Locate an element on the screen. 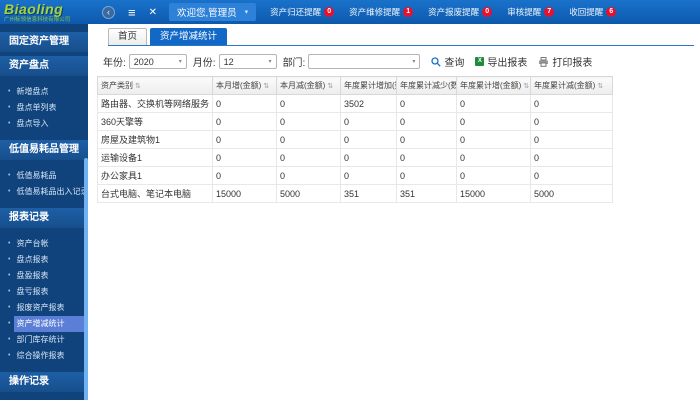  notification-badge-4: 收回提醒 6 is located at coordinates (593, 12).